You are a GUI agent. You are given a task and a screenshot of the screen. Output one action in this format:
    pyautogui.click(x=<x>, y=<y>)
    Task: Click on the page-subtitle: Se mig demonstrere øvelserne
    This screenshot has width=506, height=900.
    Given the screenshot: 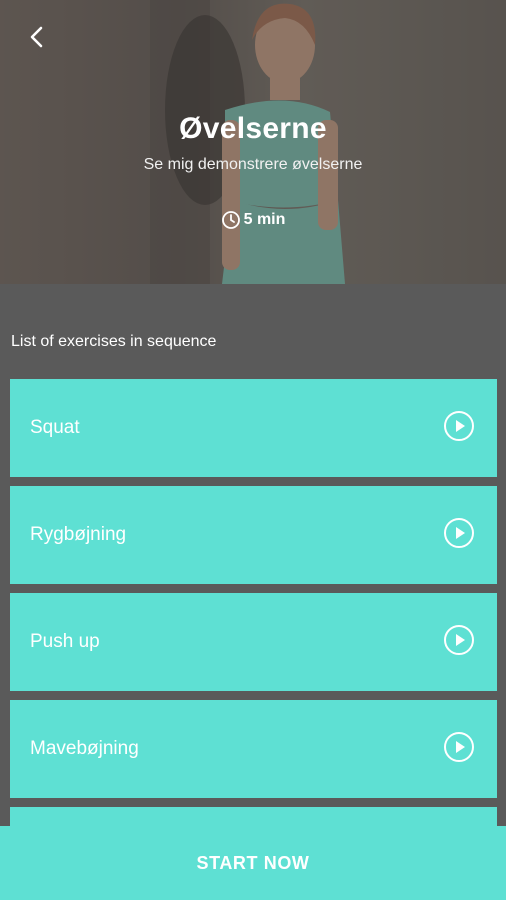 What is the action you would take?
    pyautogui.click(x=253, y=164)
    